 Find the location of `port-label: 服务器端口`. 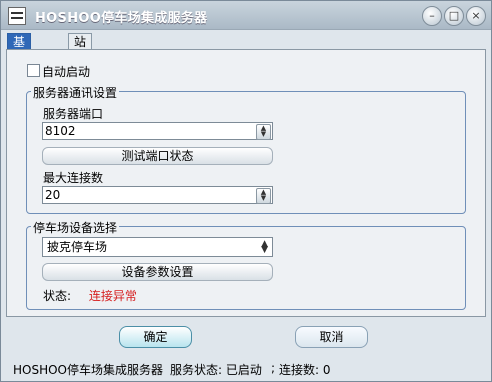

port-label: 服务器端口 is located at coordinates (73, 114).